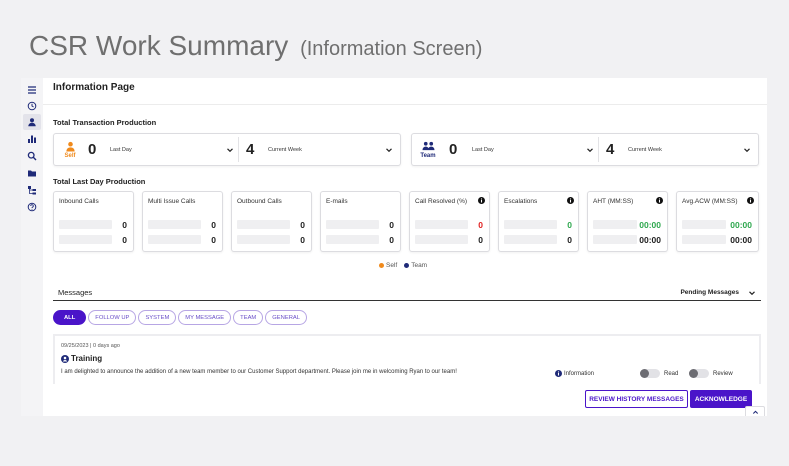 The width and height of the screenshot is (789, 466). Describe the element at coordinates (407, 265) in the screenshot. I see `team-dot-icon` at that location.